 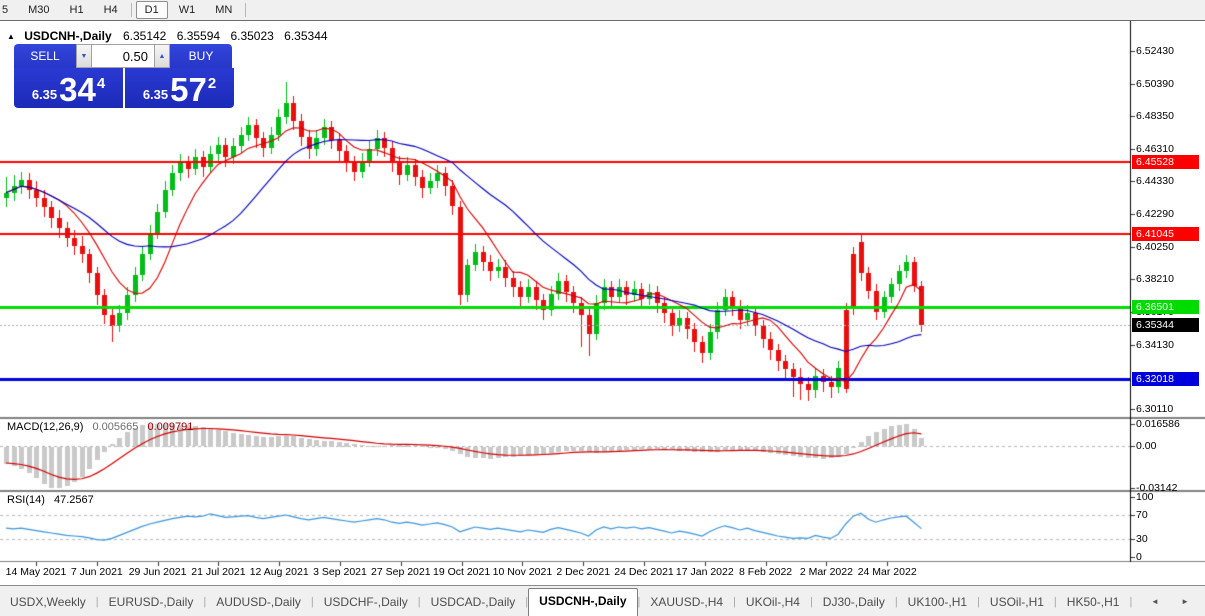 I want to click on volume-increase-button: ▲, so click(x=162, y=56).